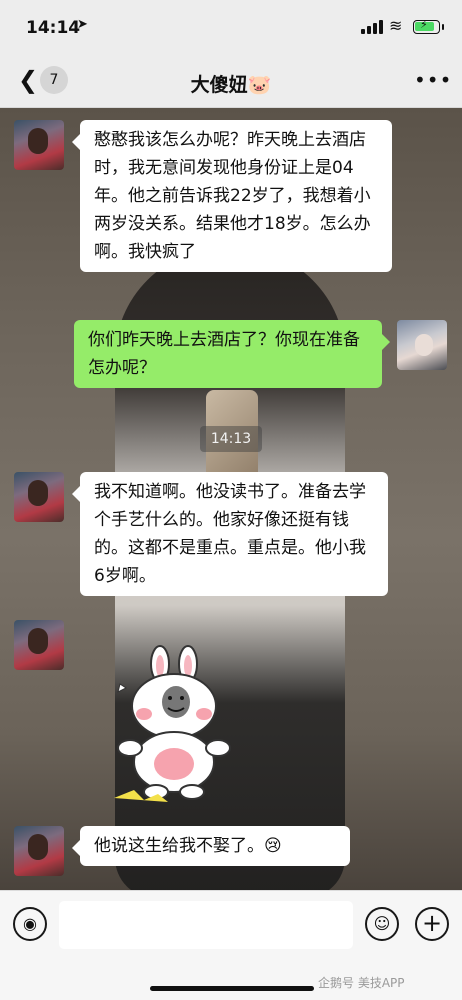  I want to click on battery-icon: ⚡, so click(428, 26).